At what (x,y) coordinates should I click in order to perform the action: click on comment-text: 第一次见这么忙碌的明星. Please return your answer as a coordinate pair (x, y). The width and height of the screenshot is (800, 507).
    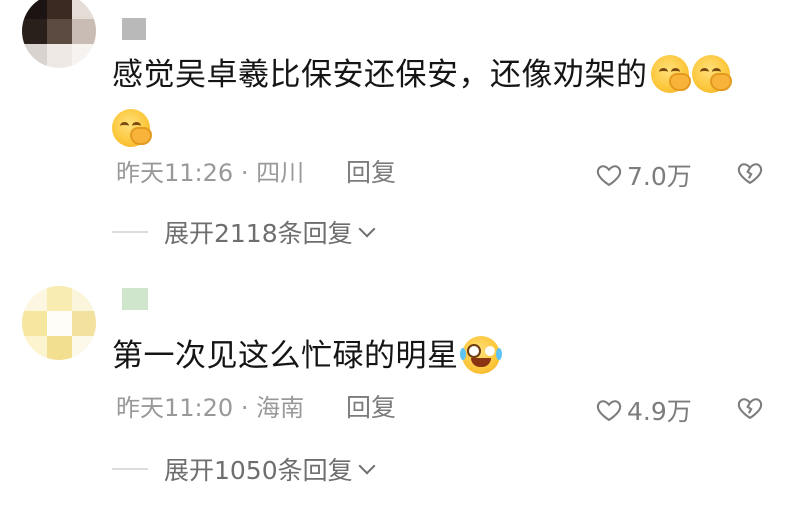
    Looking at the image, I should click on (442, 356).